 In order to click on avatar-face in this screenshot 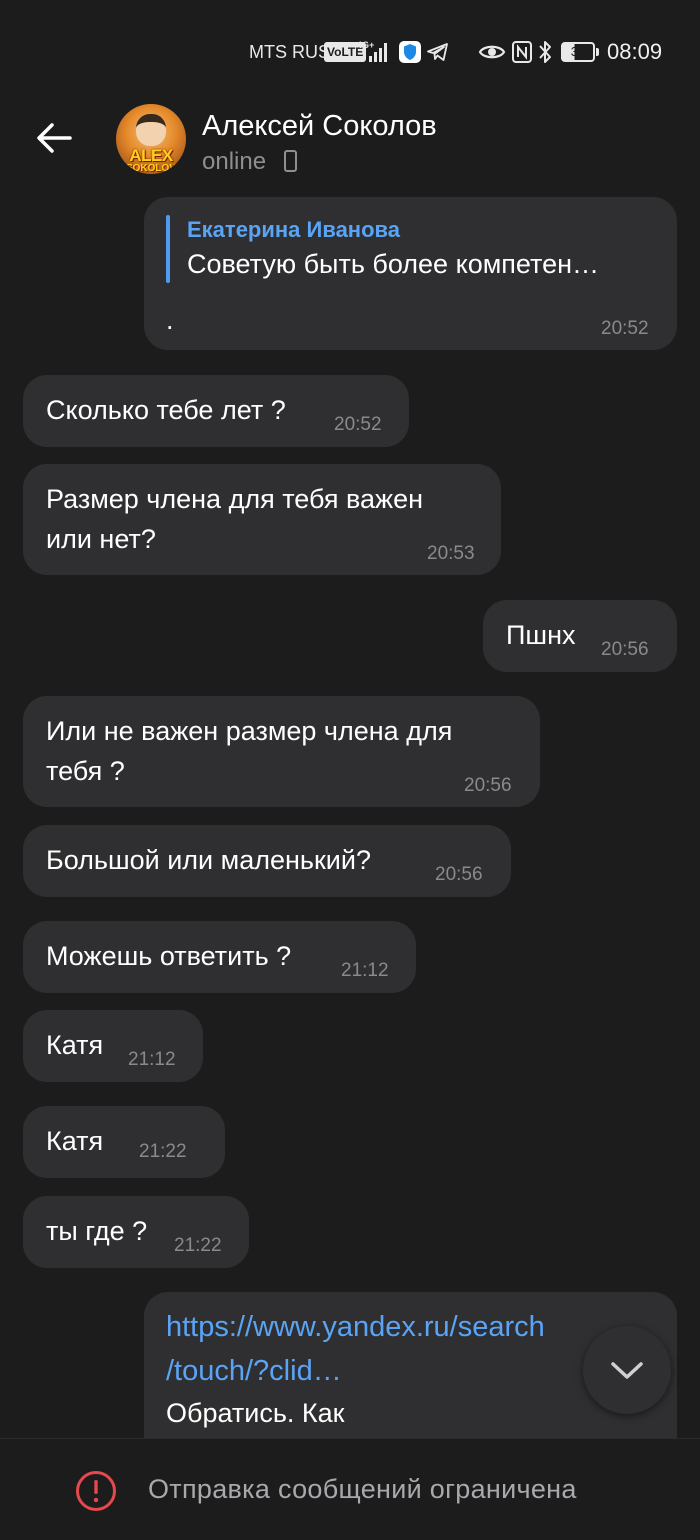, I will do `click(151, 130)`.